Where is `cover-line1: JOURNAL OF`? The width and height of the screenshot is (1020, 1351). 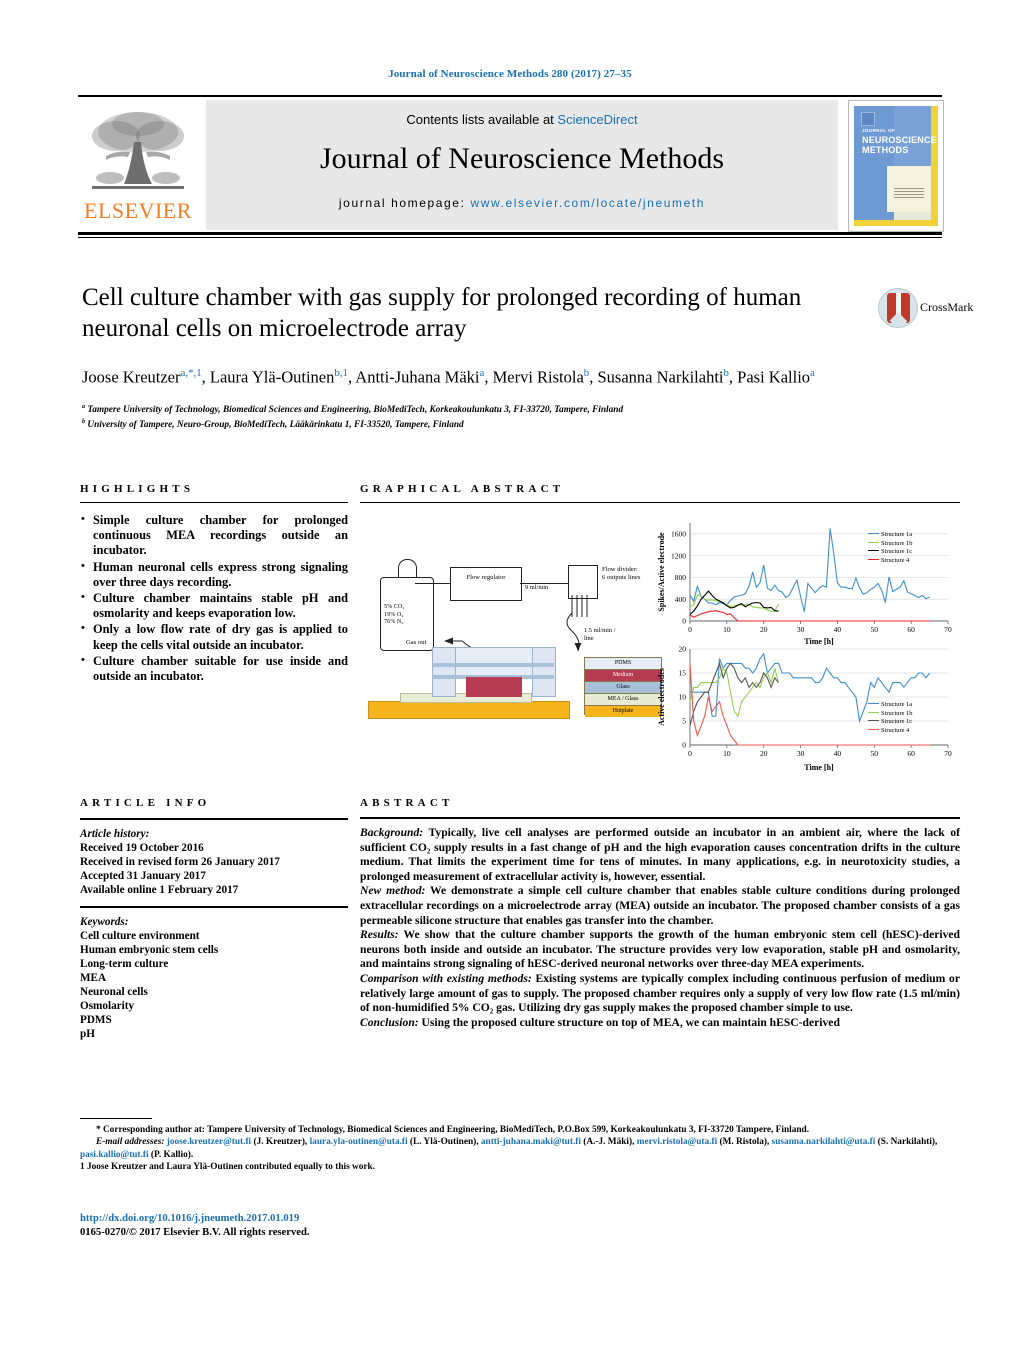
cover-line1: JOURNAL OF is located at coordinates (879, 130).